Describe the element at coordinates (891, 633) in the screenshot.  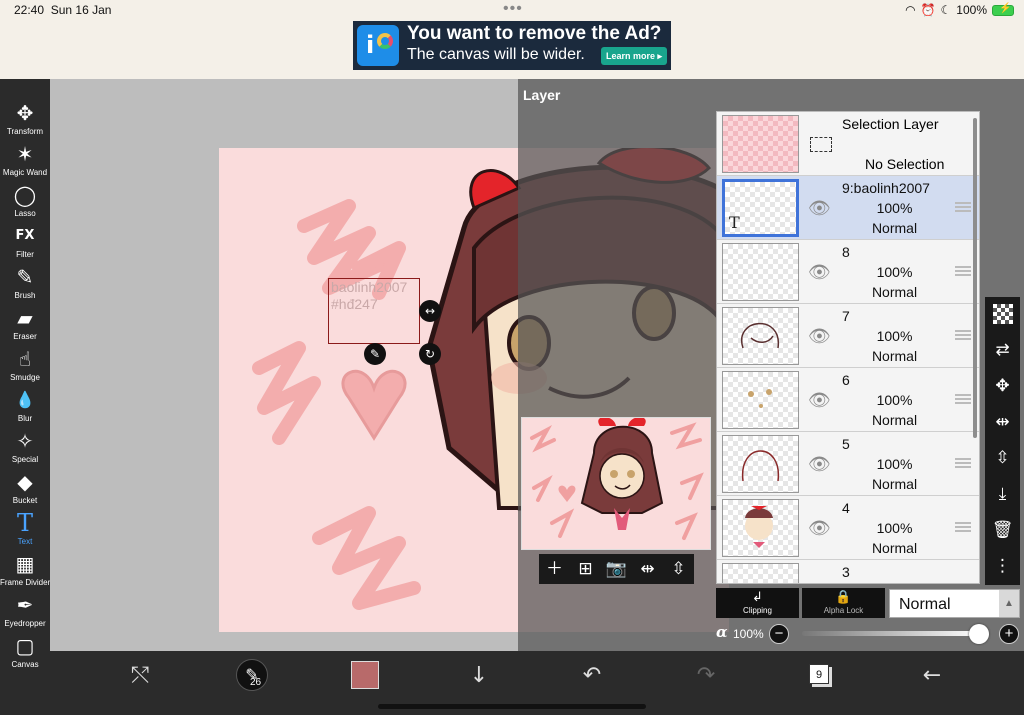
I see `opacity-slider` at that location.